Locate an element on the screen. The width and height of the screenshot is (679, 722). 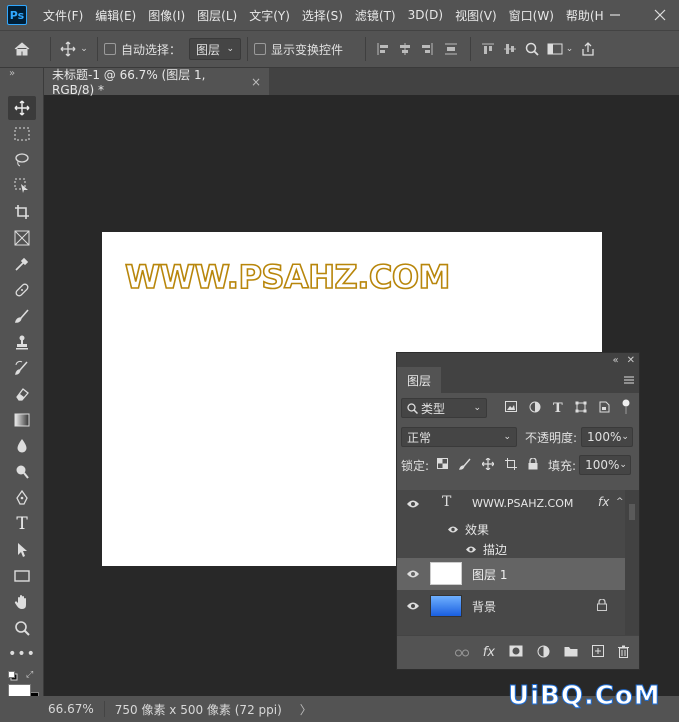
healing-brush-tool-icon is located at coordinates (22, 290).